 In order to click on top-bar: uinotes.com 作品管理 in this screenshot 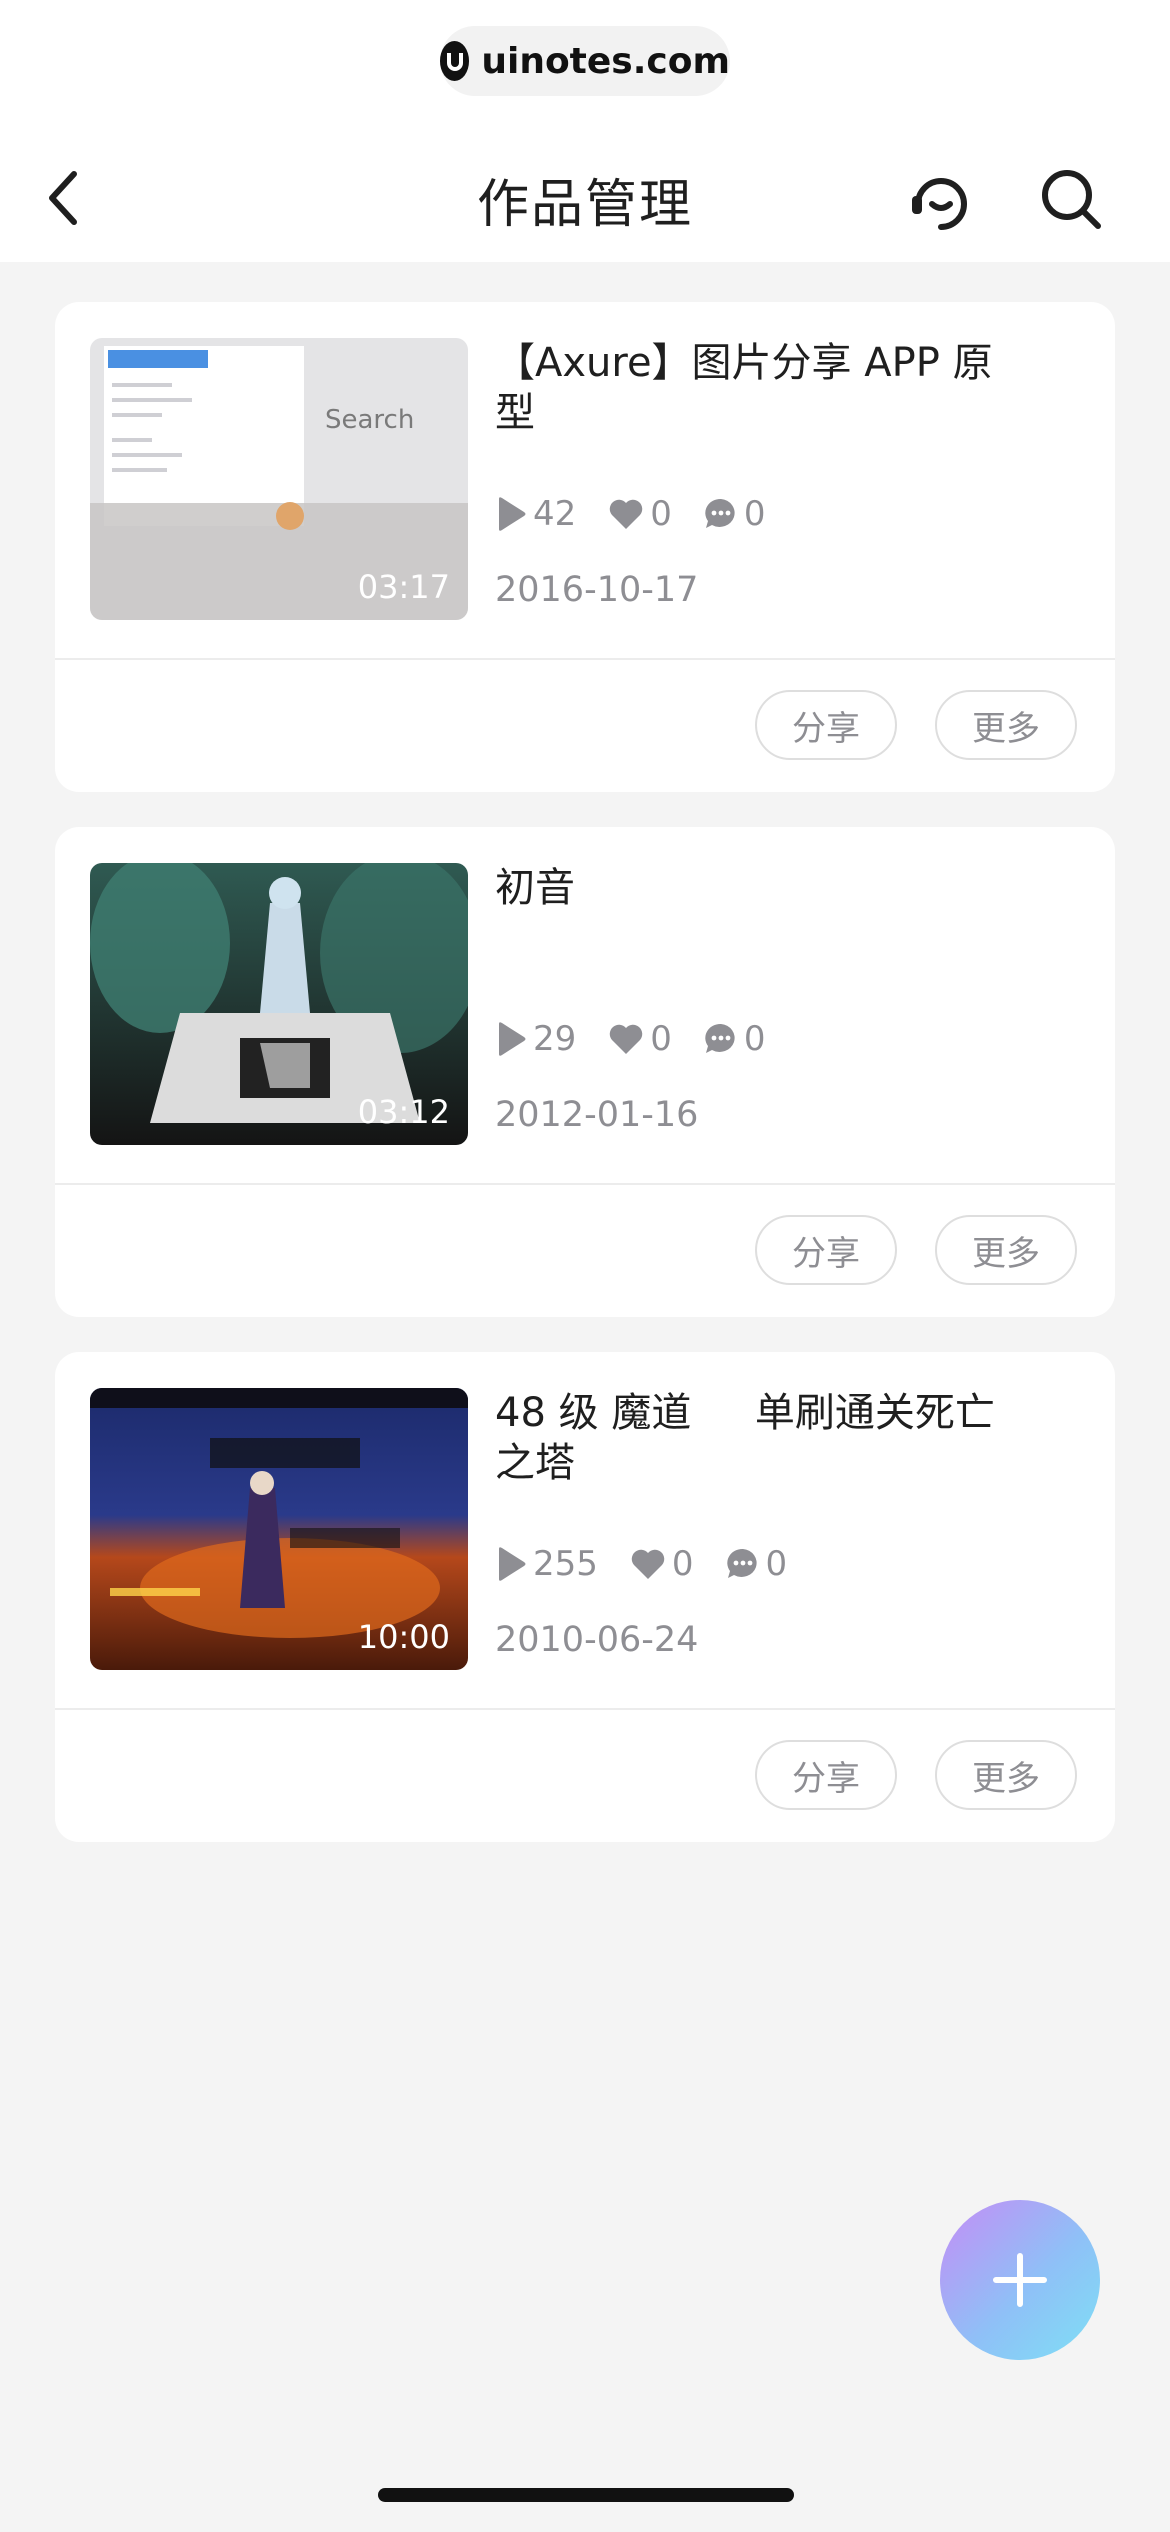, I will do `click(585, 131)`.